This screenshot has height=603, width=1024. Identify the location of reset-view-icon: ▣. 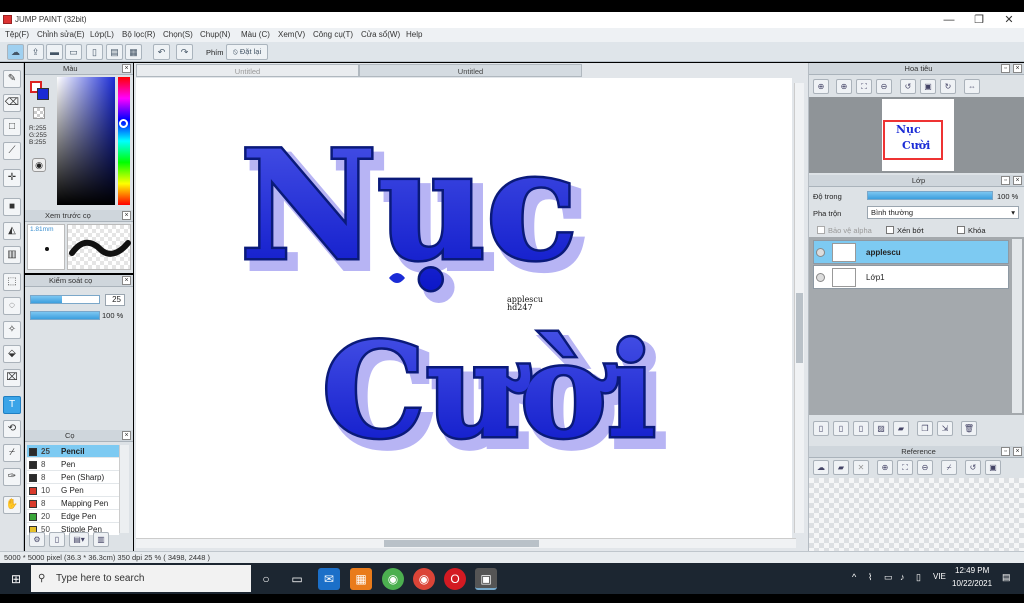
(928, 86).